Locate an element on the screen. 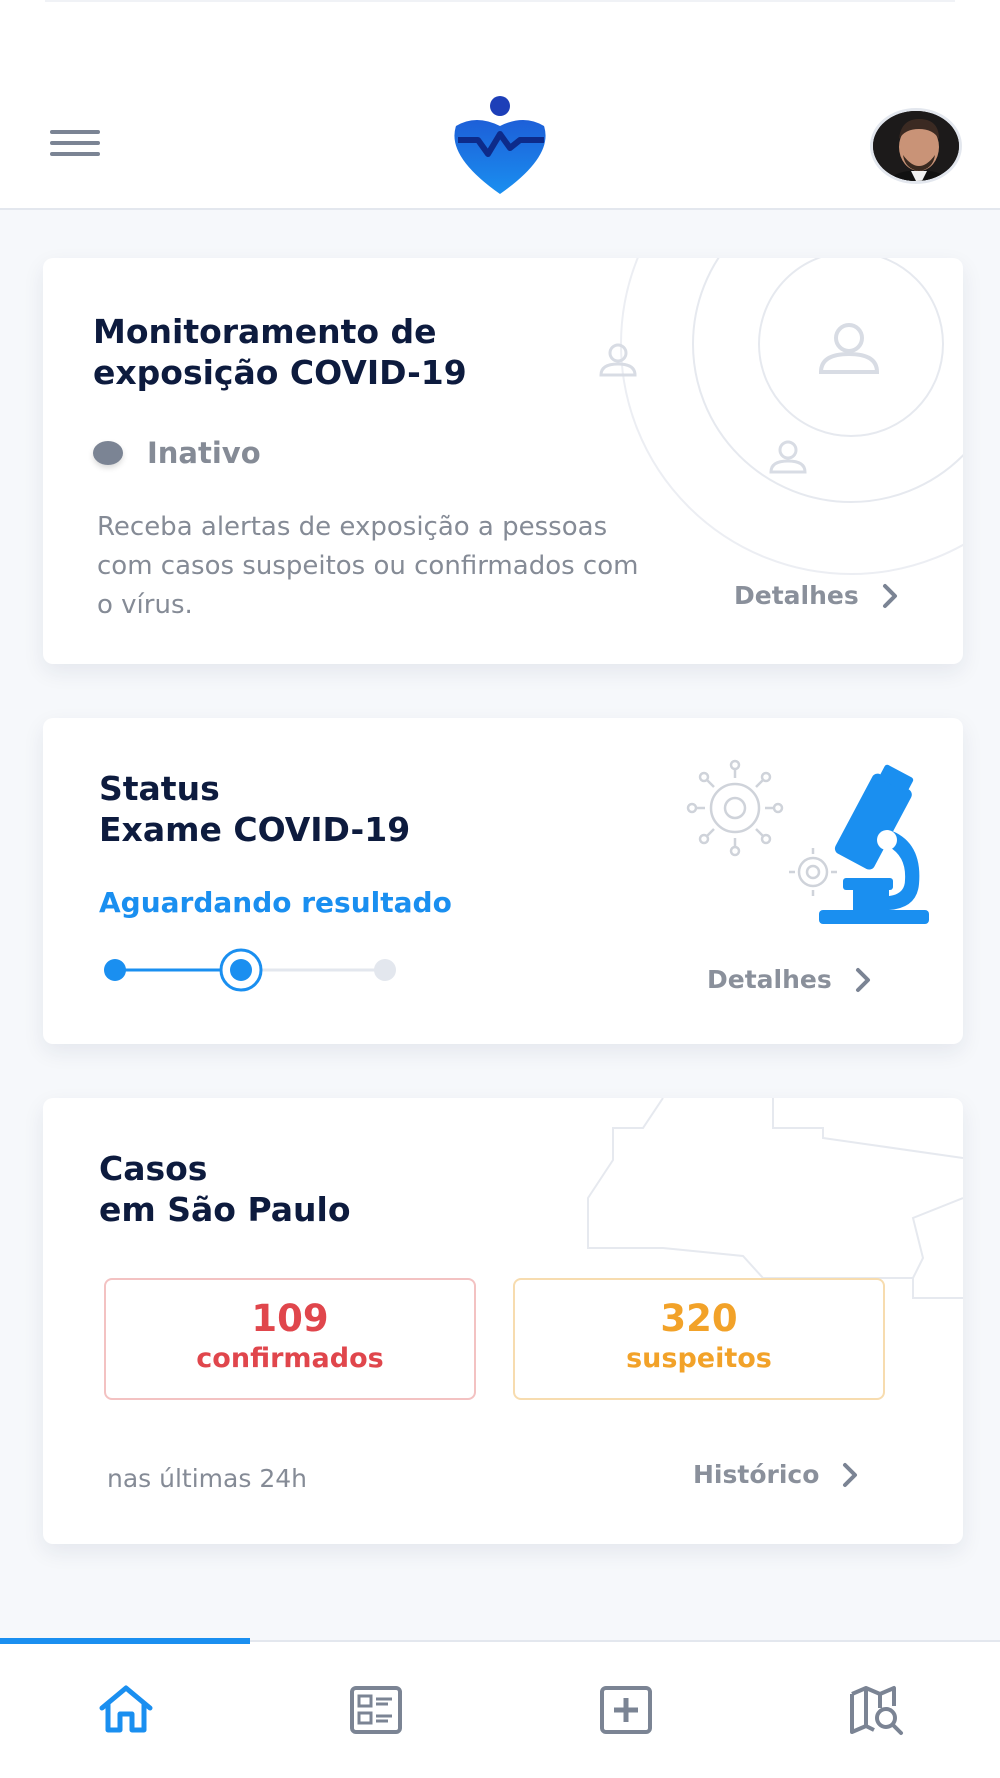 The image size is (1000, 1778). nav-home is located at coordinates (126, 1710).